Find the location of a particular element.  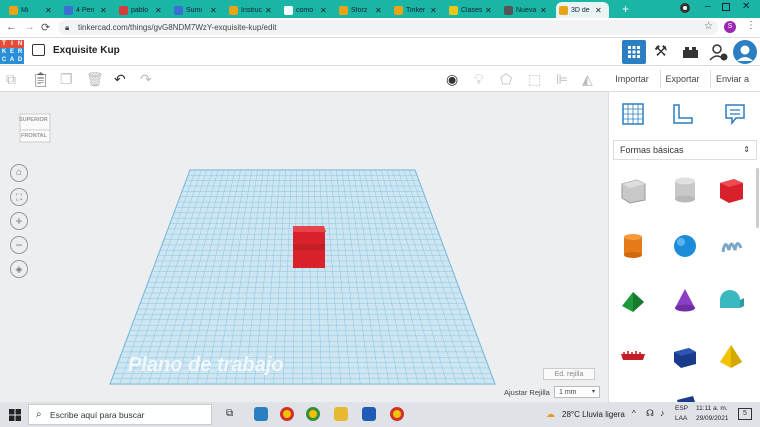

light-bulb-icon: 💡︎ is located at coordinates (479, 79).